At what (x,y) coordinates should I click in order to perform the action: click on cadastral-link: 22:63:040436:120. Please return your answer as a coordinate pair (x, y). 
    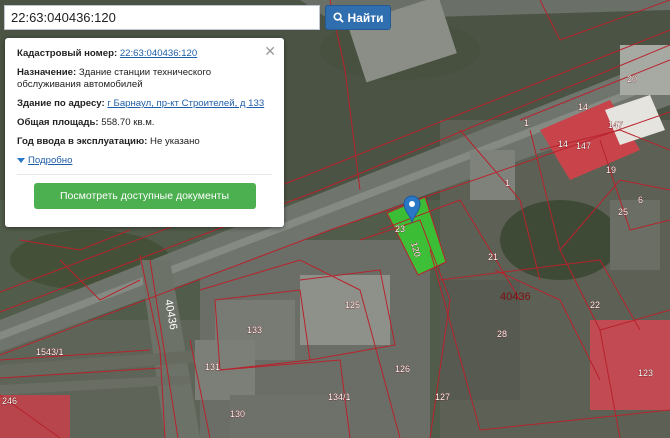
    Looking at the image, I should click on (158, 53).